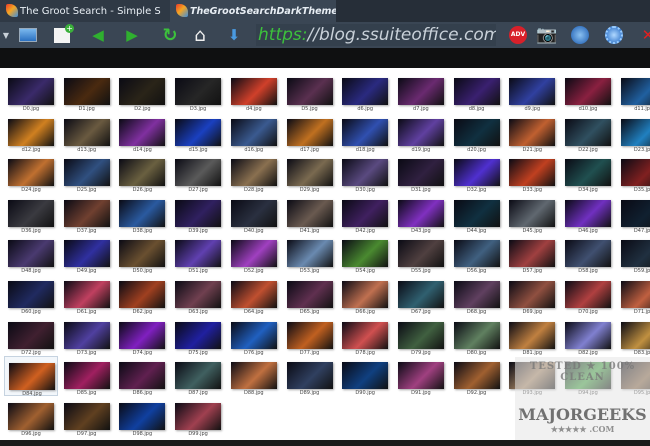  Describe the element at coordinates (477, 92) in the screenshot. I see `gallery-item: d8.jpg` at that location.